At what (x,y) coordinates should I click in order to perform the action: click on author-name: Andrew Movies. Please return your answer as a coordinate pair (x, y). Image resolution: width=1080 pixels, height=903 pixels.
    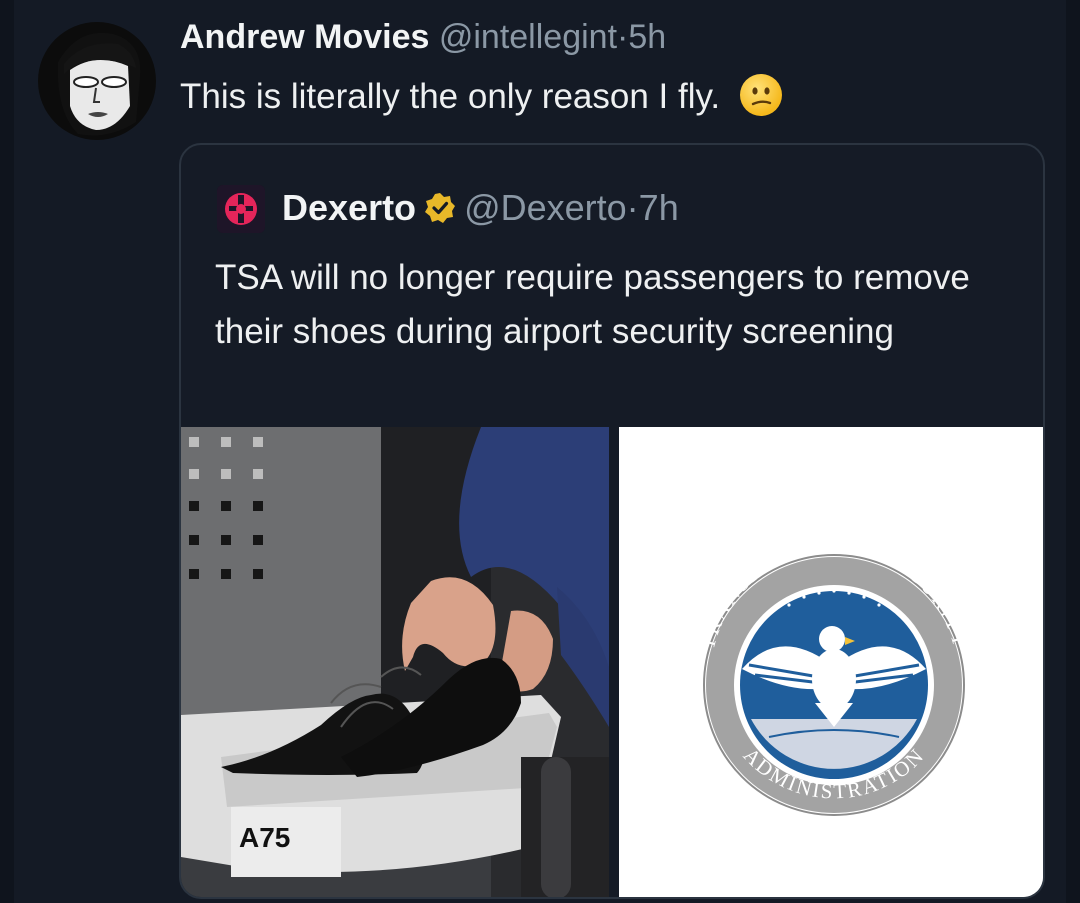
    Looking at the image, I should click on (304, 37).